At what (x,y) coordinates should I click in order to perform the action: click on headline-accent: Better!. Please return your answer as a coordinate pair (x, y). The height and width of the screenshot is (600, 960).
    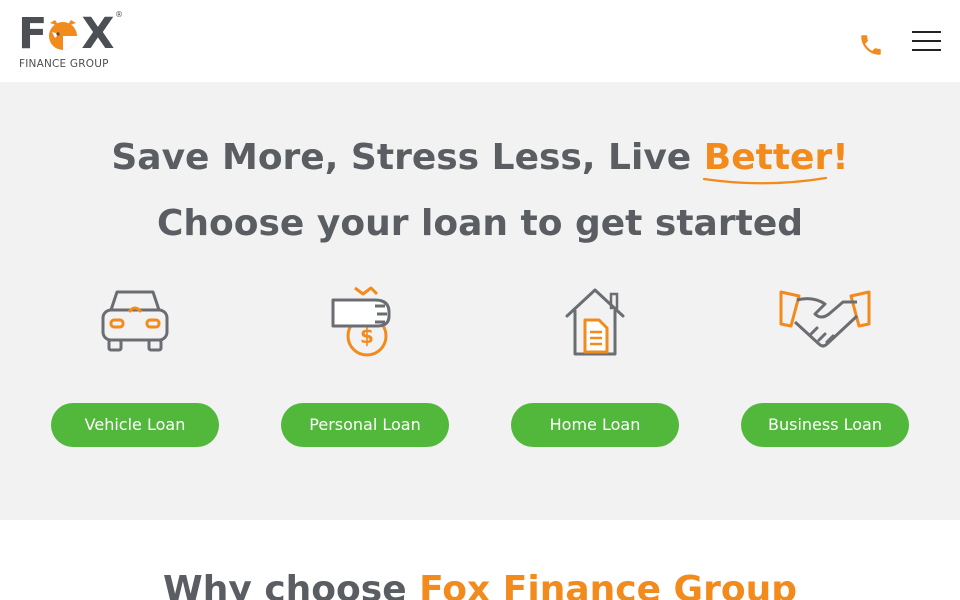
    Looking at the image, I should click on (775, 160).